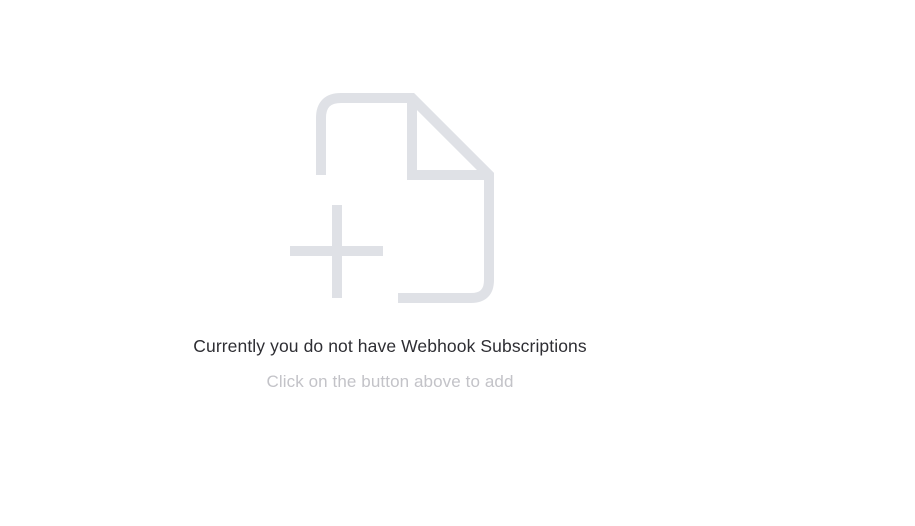  What do you see at coordinates (392, 198) in the screenshot?
I see `add-file-icon` at bounding box center [392, 198].